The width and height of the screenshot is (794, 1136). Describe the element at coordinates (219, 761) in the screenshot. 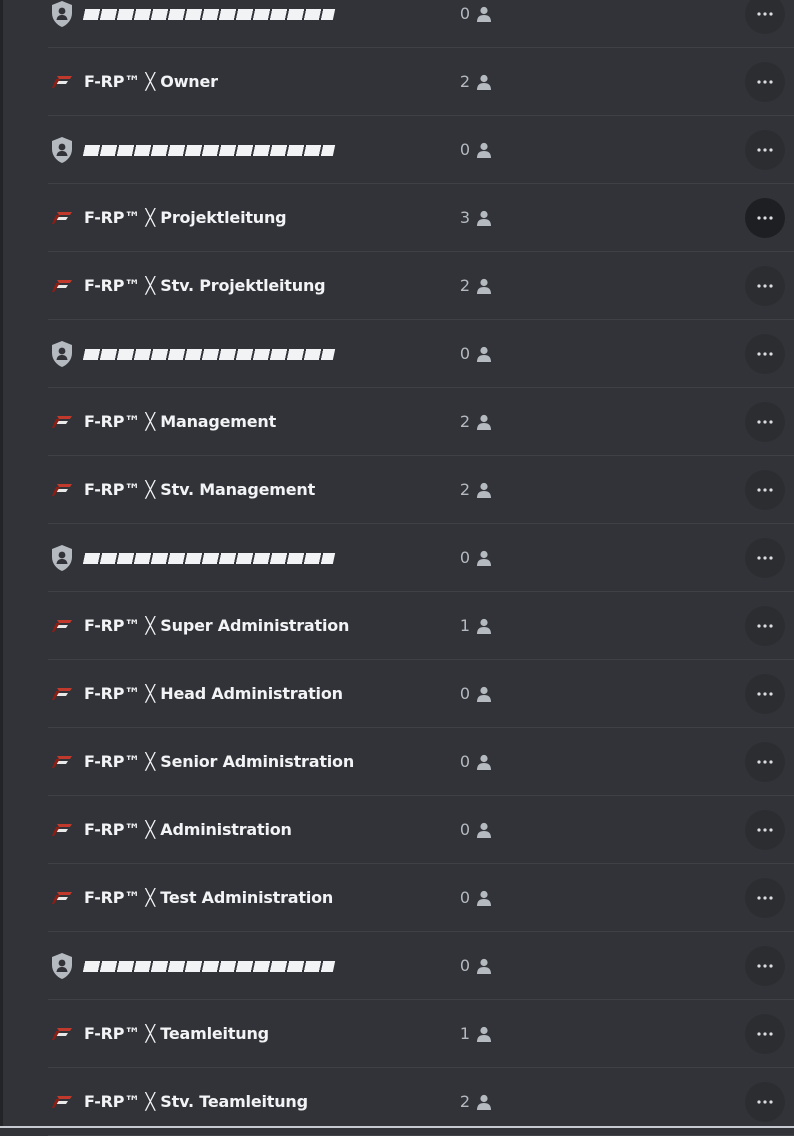

I see `role-name: F-RP™ ╳ Senior Administration` at that location.